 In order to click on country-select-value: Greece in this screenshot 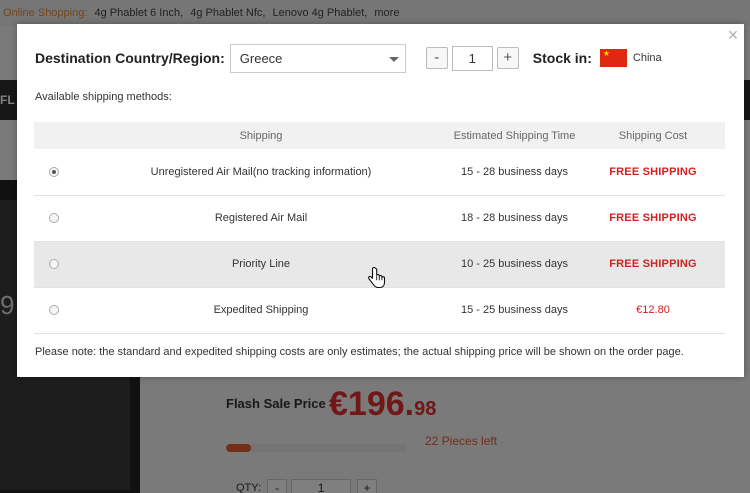, I will do `click(261, 58)`.